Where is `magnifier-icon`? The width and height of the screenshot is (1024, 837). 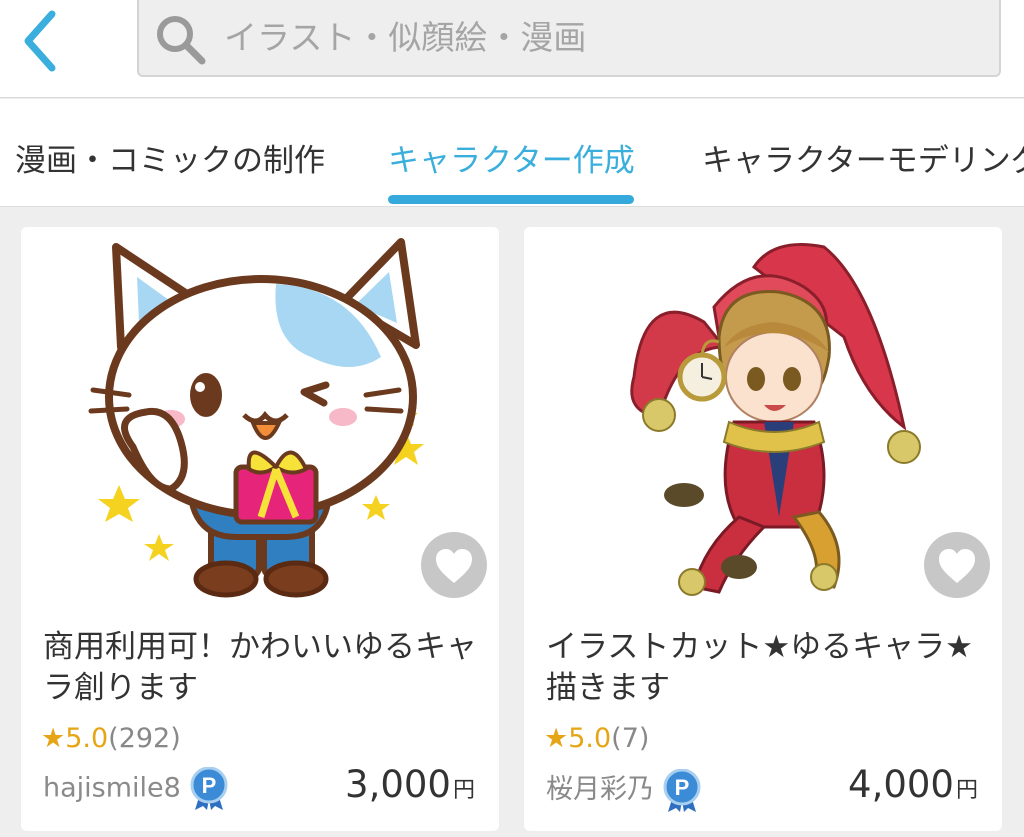 magnifier-icon is located at coordinates (181, 40).